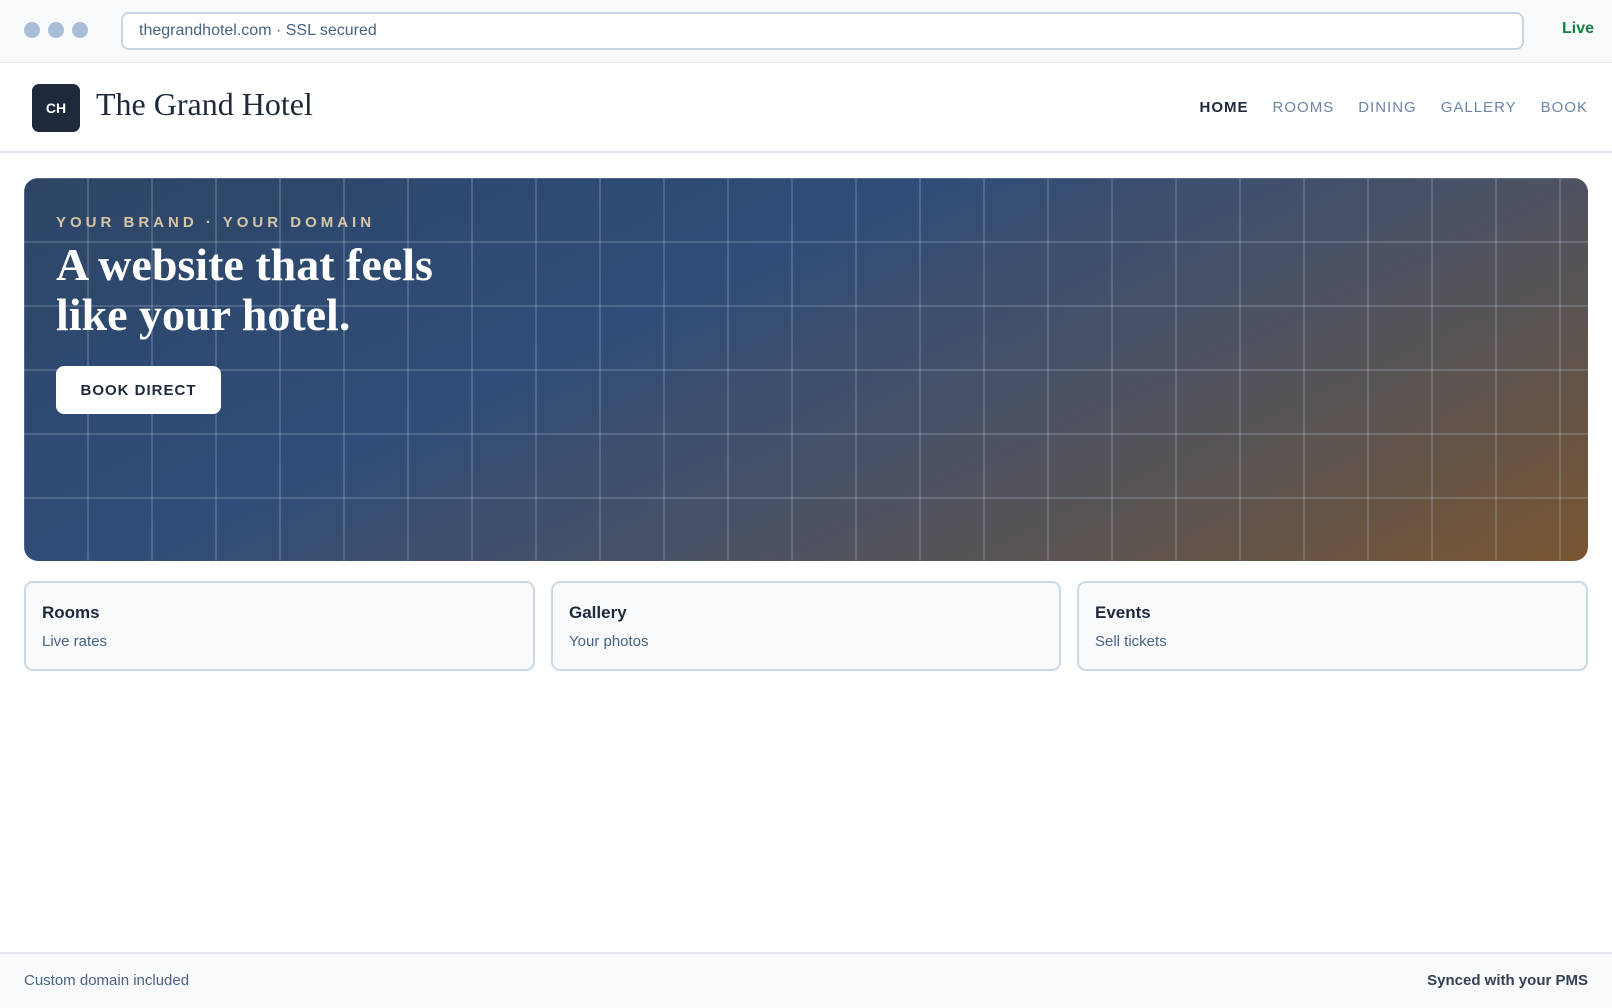 The width and height of the screenshot is (1612, 1008). What do you see at coordinates (80, 30) in the screenshot?
I see `window-maximize-dot` at bounding box center [80, 30].